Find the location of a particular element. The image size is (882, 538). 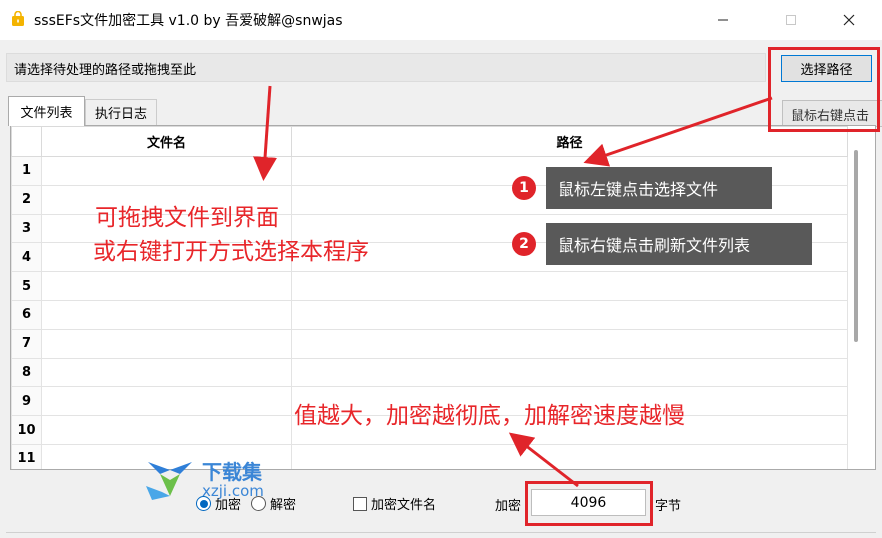

path-prompt: 请选择待处理的路径或拖拽至此 is located at coordinates (105, 70).